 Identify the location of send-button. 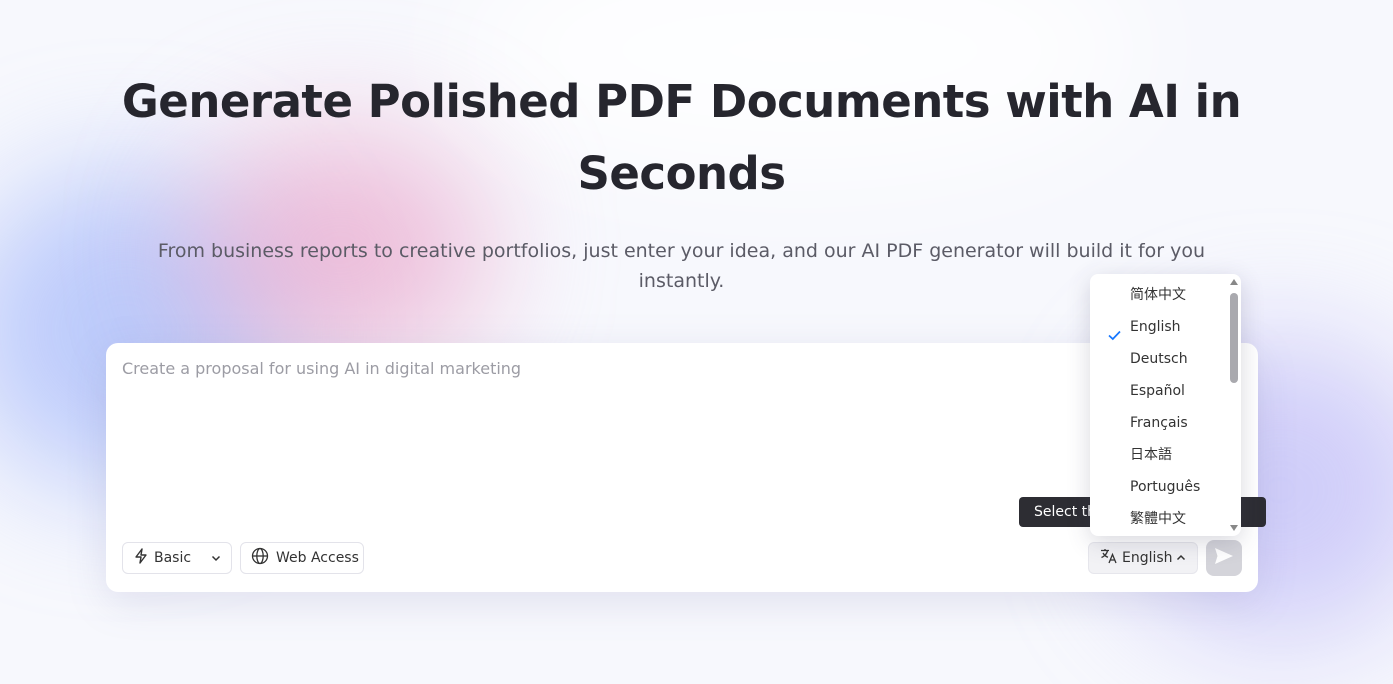
(1224, 558).